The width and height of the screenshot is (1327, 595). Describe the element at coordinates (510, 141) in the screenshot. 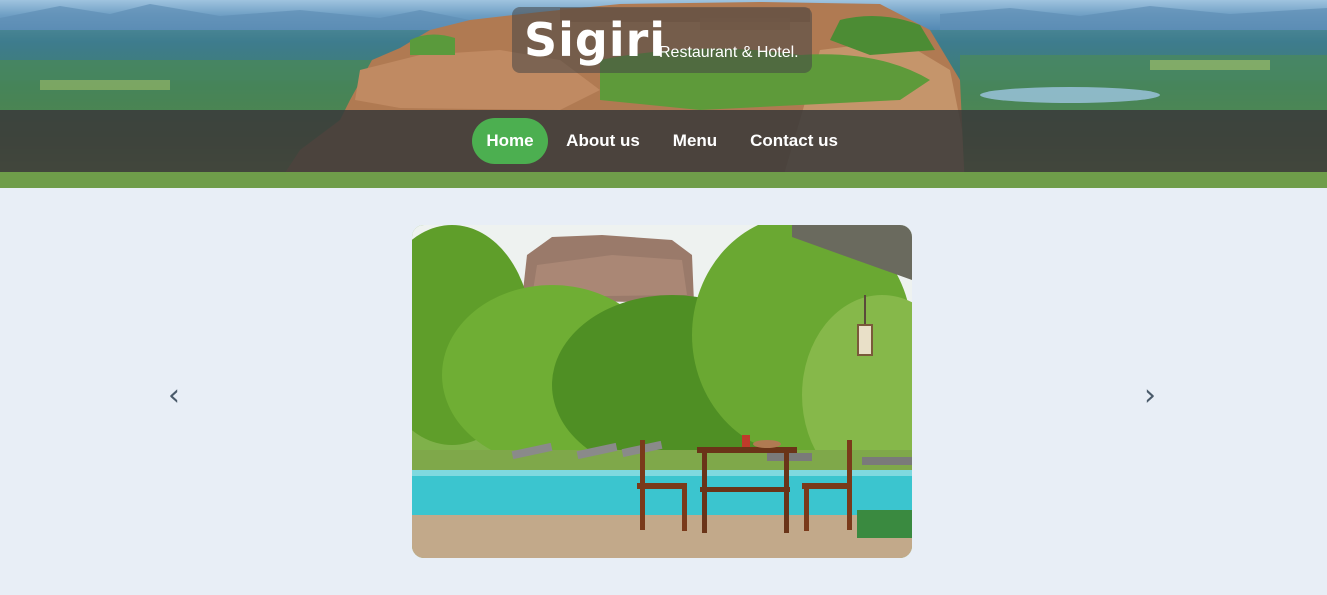

I see `nav-home: Home` at that location.